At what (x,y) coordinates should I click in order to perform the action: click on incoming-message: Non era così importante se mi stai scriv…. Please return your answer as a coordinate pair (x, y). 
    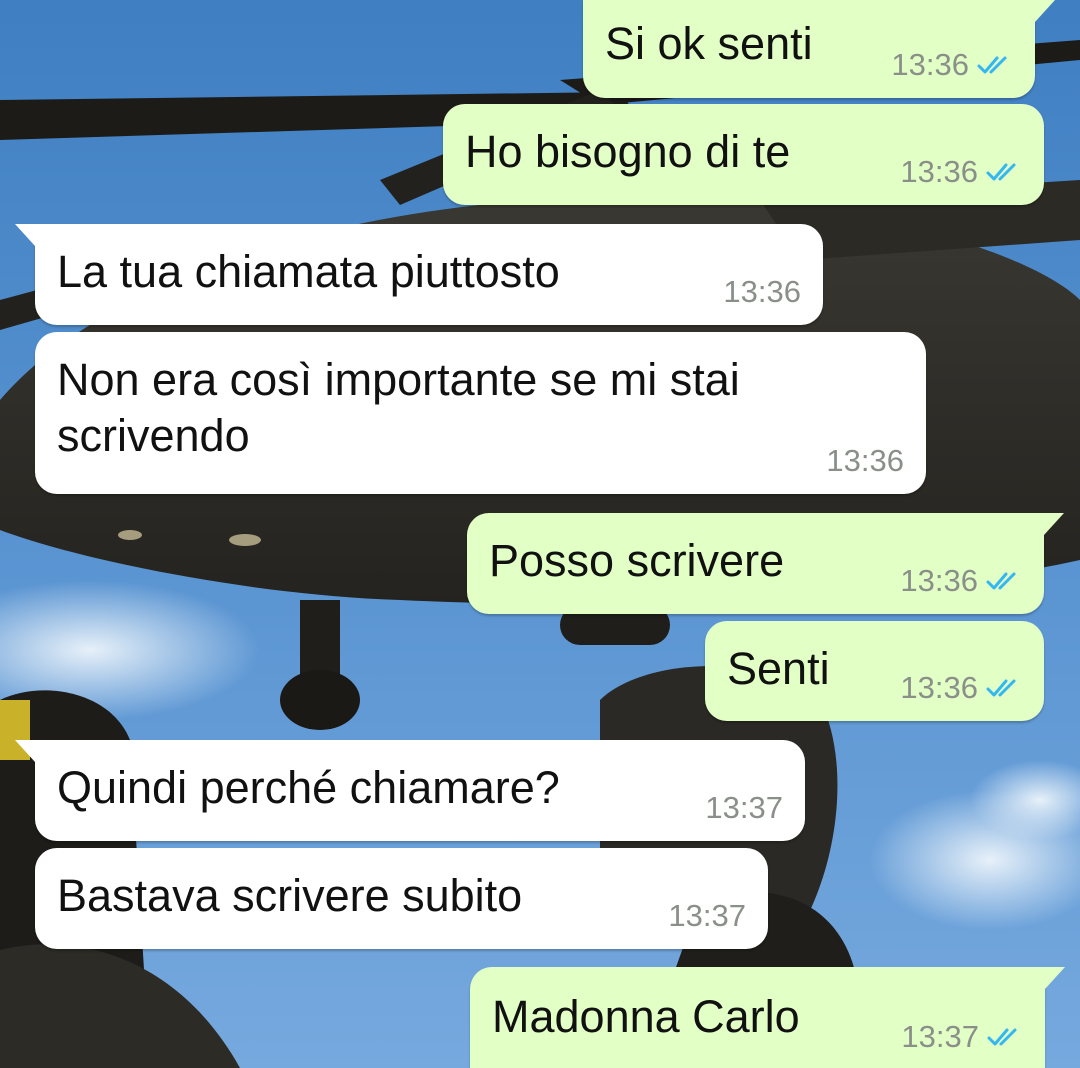
    Looking at the image, I should click on (480, 413).